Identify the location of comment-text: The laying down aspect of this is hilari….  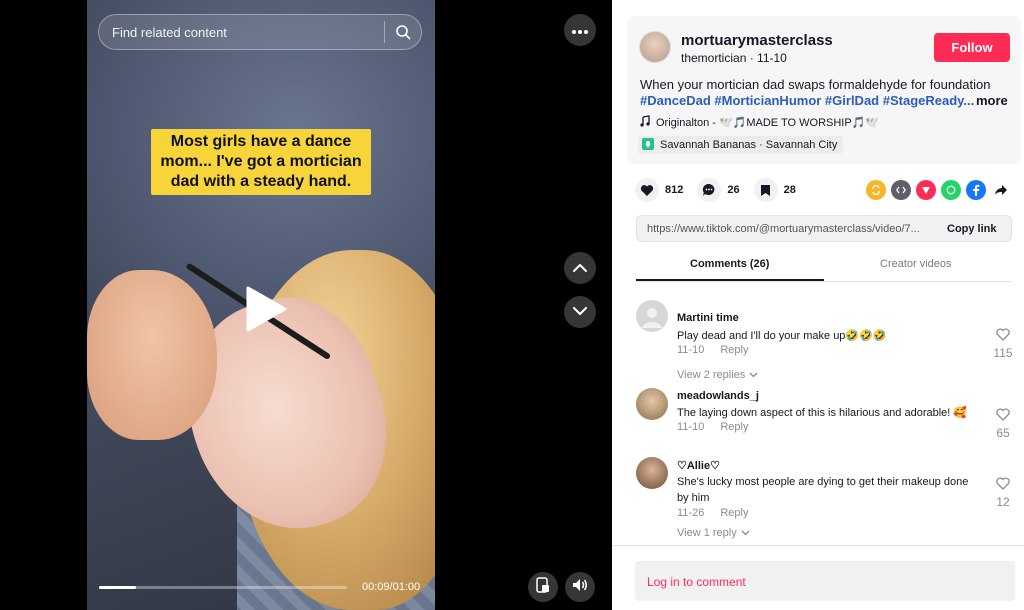
(822, 413).